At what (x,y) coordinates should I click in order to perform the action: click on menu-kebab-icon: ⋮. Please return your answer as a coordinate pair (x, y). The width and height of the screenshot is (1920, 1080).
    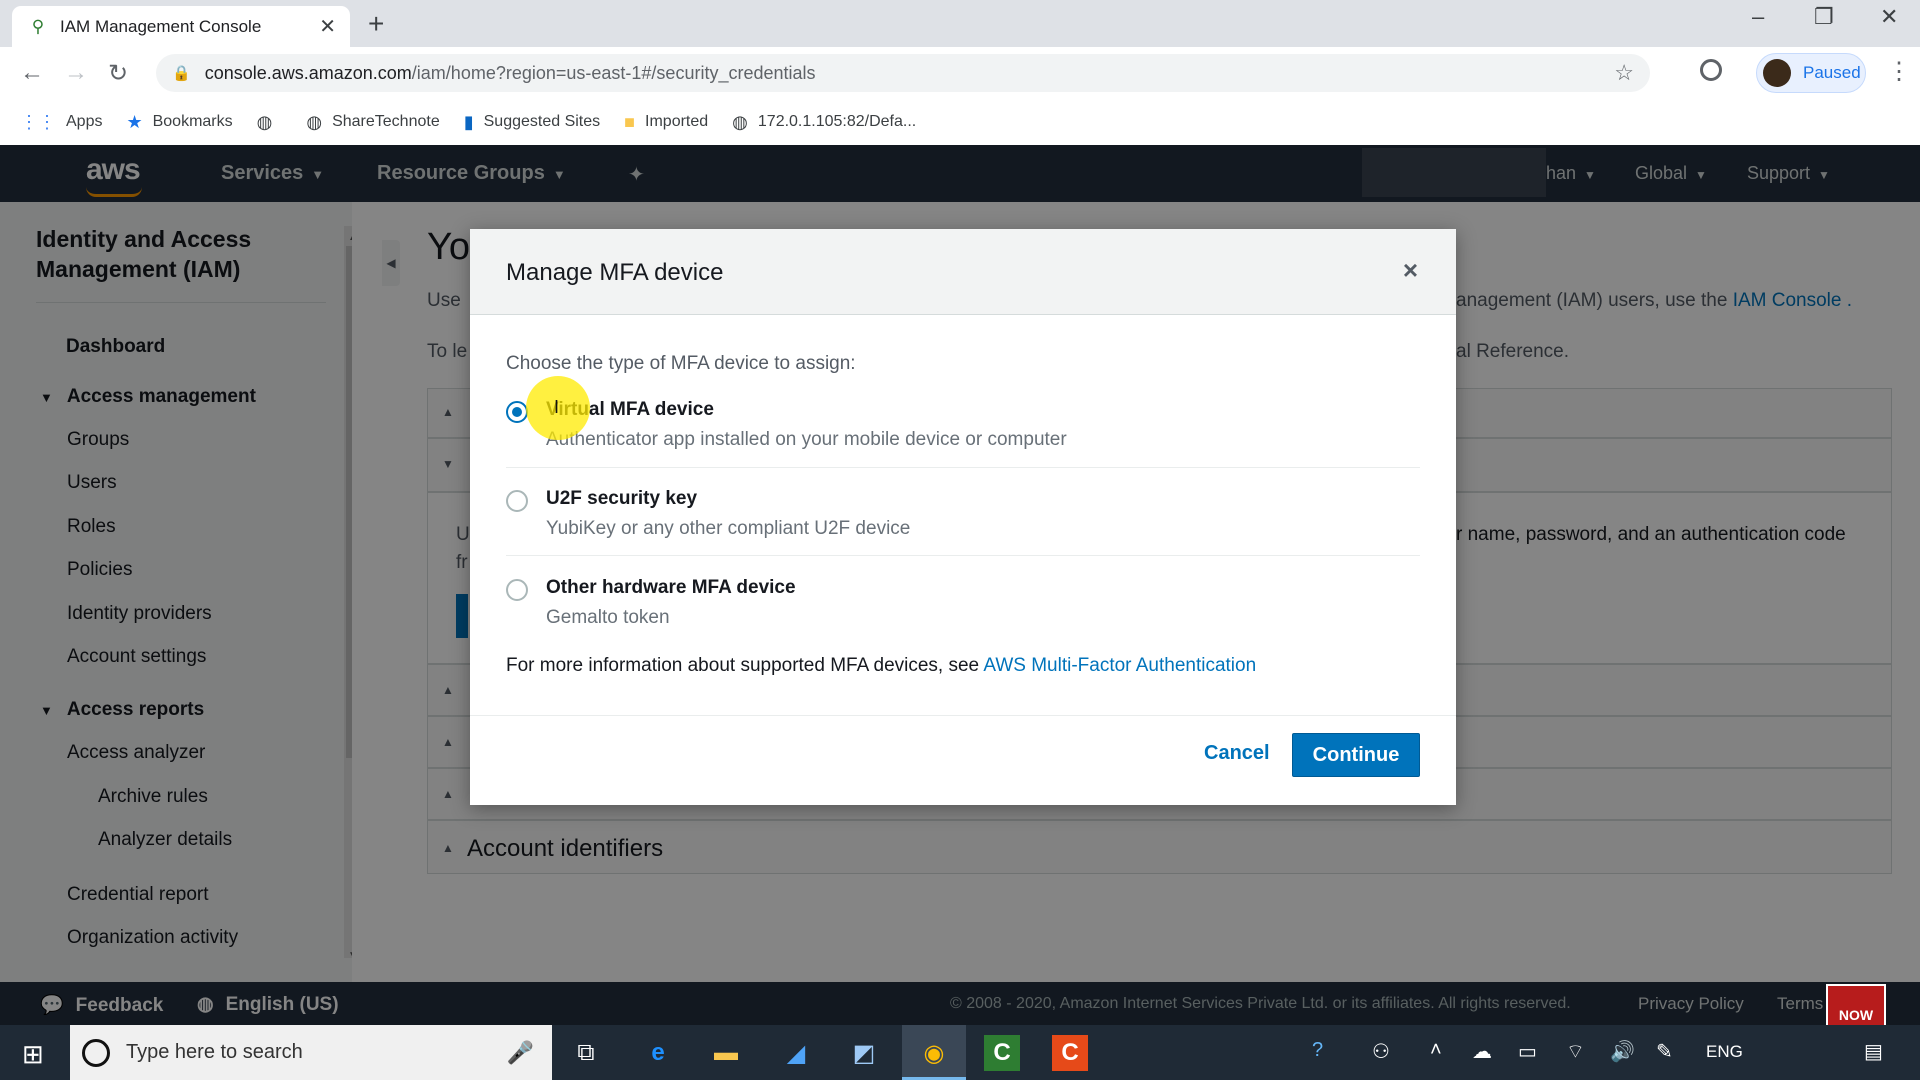
    Looking at the image, I should click on (1899, 71).